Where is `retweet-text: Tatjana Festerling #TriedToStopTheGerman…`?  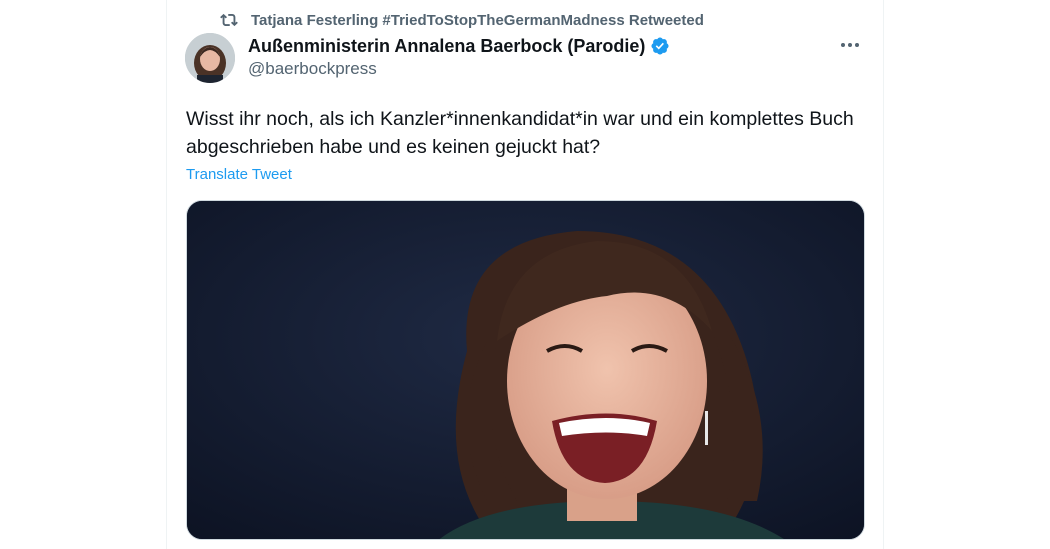
retweet-text: Tatjana Festerling #TriedToStopTheGerman… is located at coordinates (477, 20).